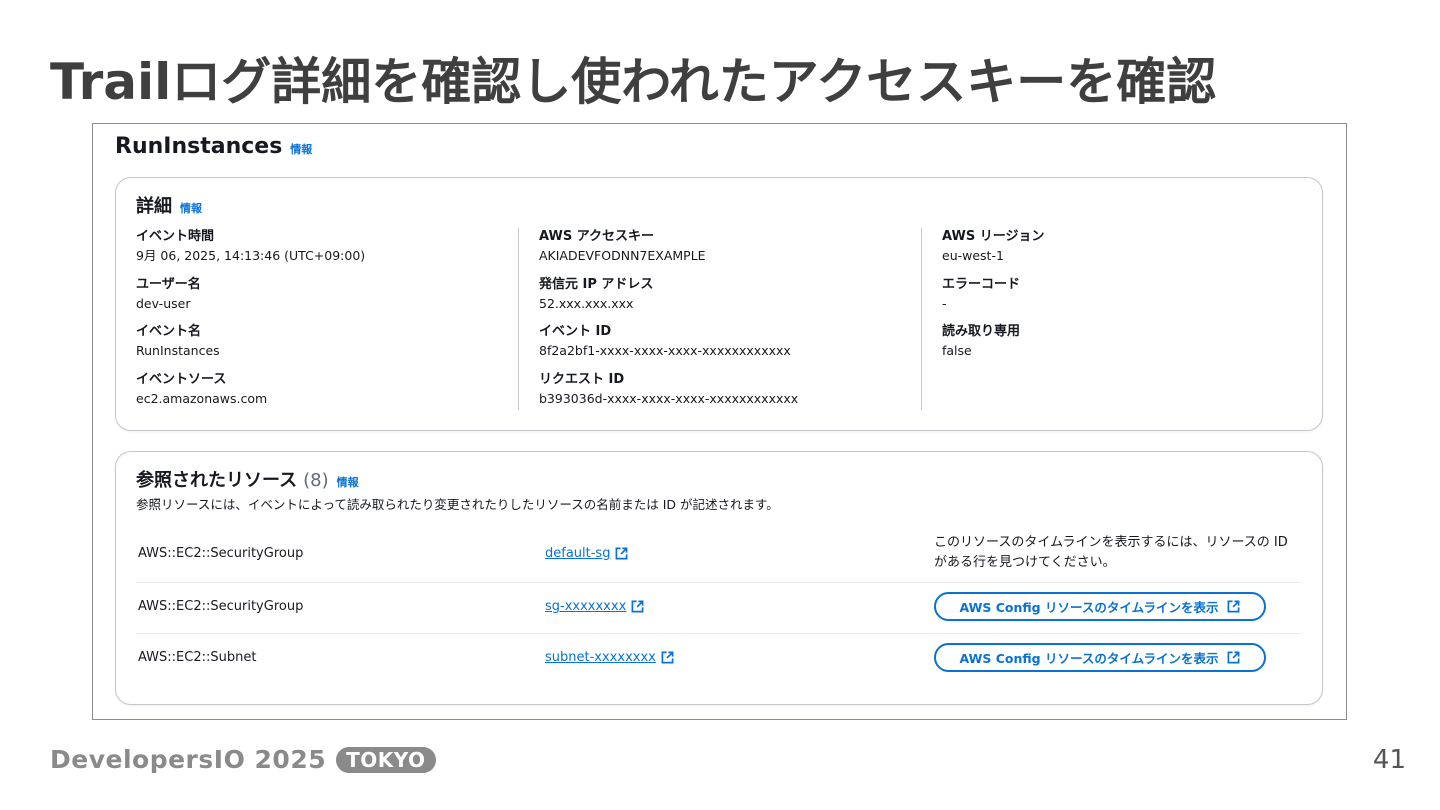 This screenshot has width=1440, height=810. Describe the element at coordinates (633, 82) in the screenshot. I see `slide-title: Trailログ詳細を確認し使われたアクセスキーを確認` at that location.